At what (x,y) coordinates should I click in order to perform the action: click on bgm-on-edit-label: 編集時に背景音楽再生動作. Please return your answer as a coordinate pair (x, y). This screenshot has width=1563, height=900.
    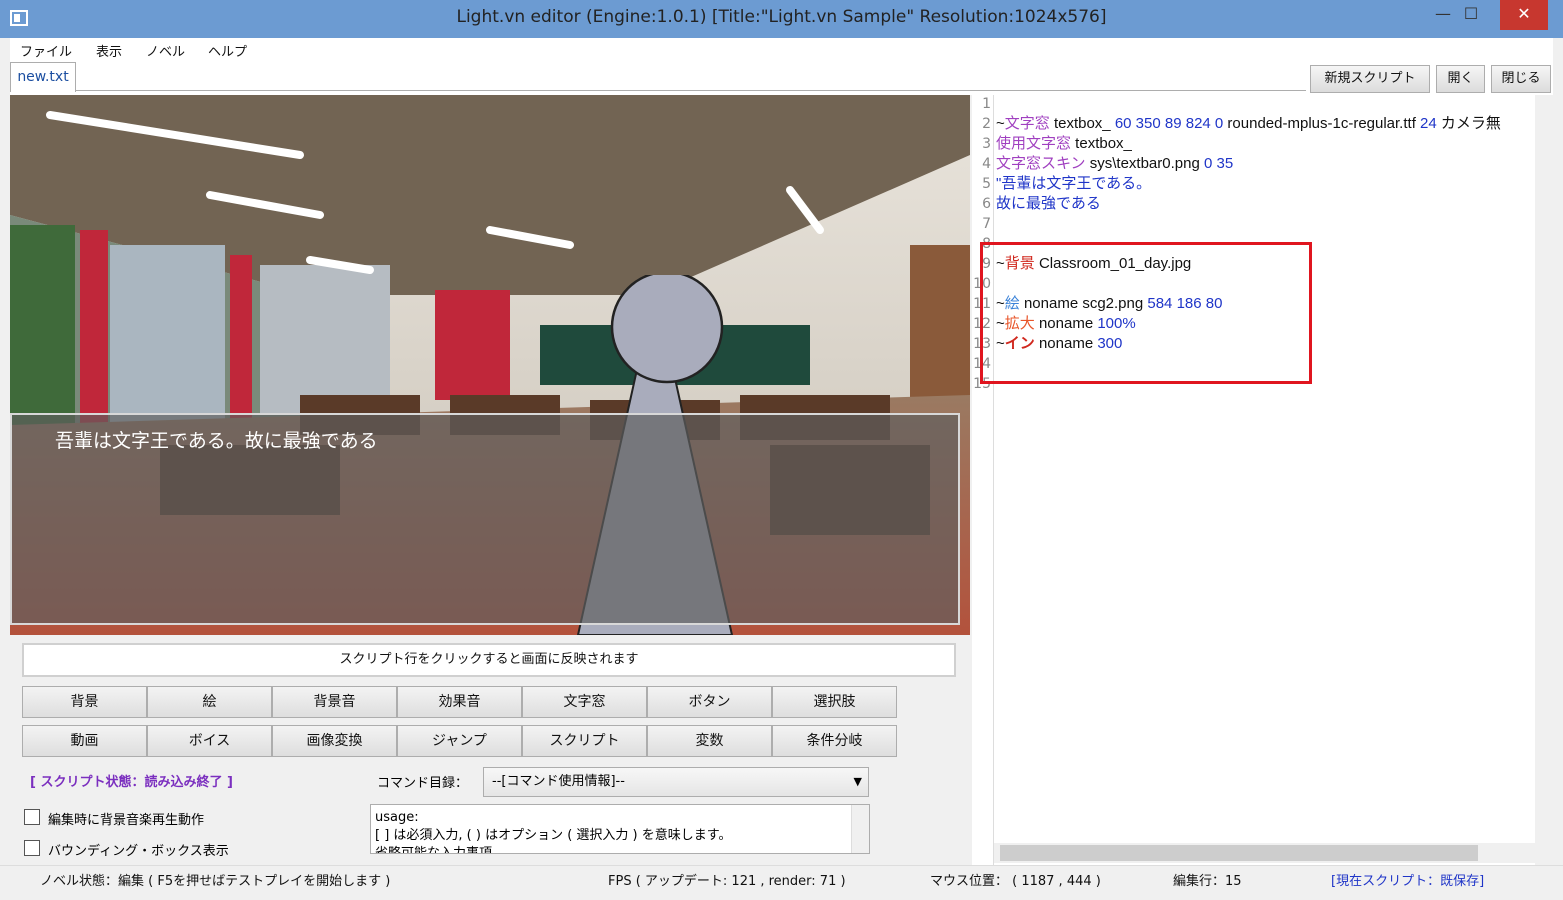
    Looking at the image, I should click on (126, 820).